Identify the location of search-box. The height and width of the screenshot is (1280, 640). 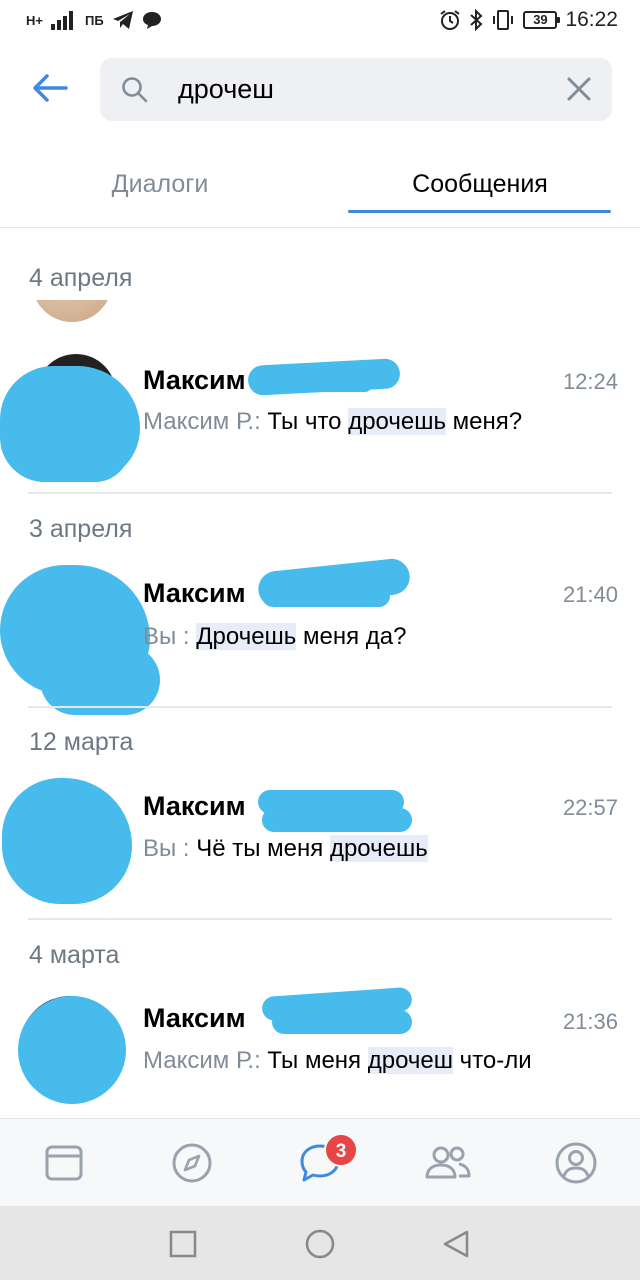
(356, 89).